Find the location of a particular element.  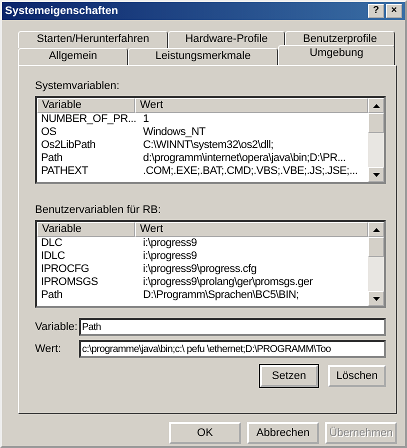

table-cell-text: OS is located at coordinates (49, 132).